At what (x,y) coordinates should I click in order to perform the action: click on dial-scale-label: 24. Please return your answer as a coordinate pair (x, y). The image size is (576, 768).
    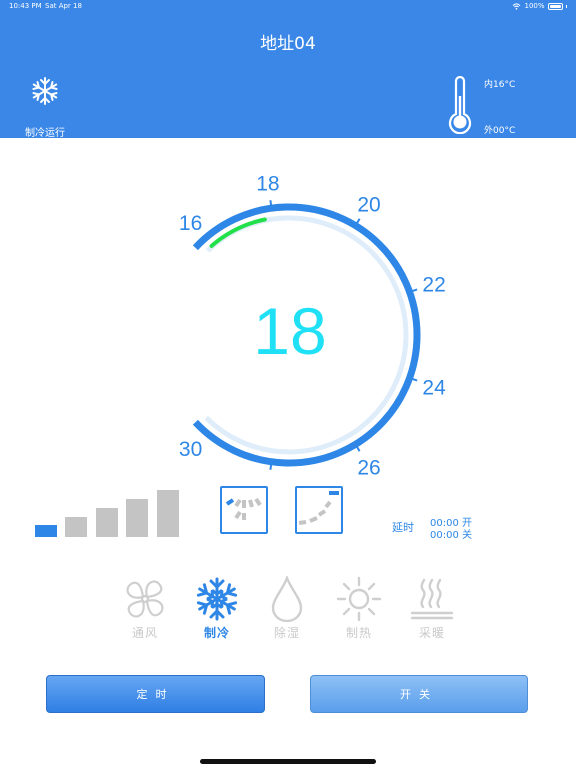
    Looking at the image, I should click on (434, 388).